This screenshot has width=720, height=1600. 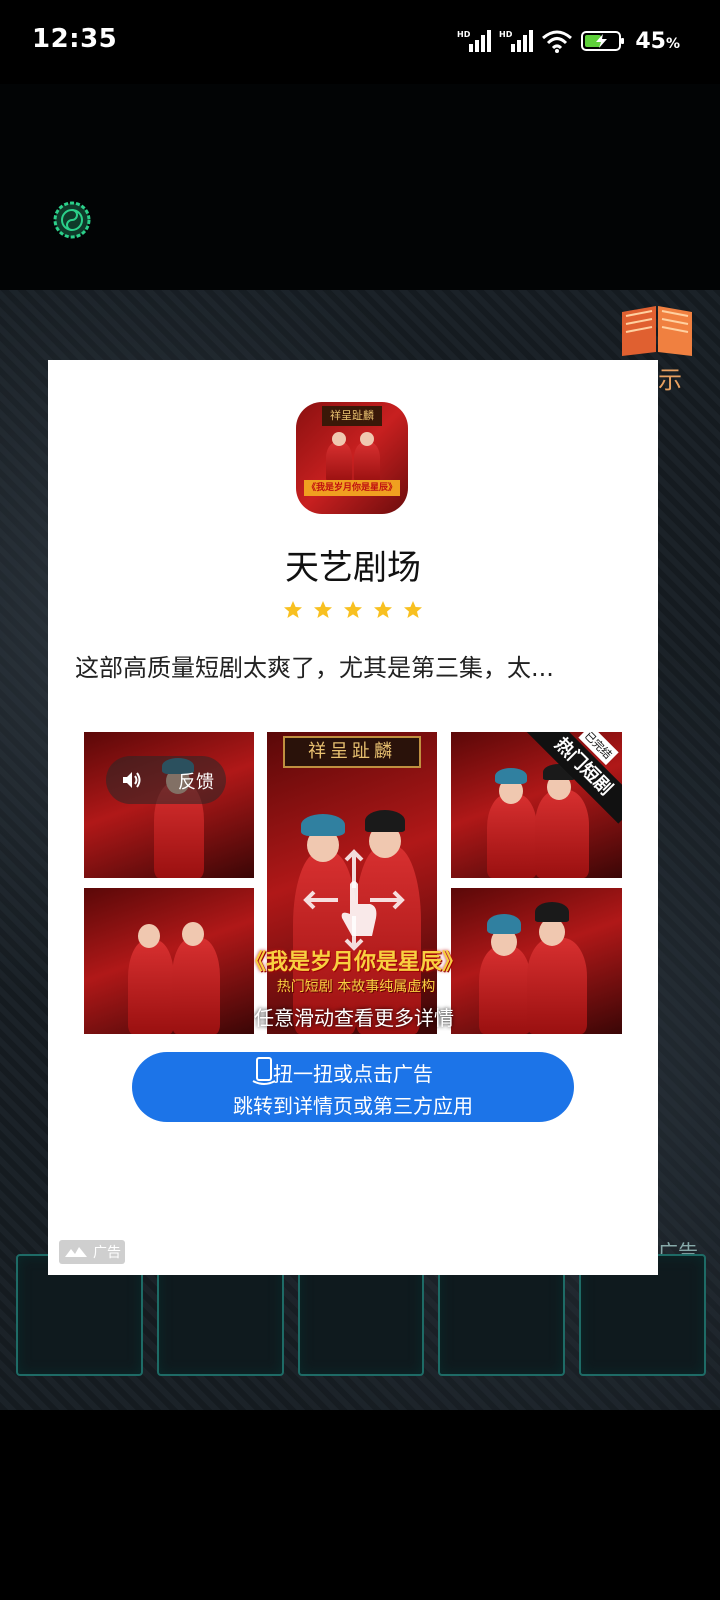 I want to click on app-icon: 祥呈趾麟 《我是岁月你是星辰》, so click(x=352, y=458).